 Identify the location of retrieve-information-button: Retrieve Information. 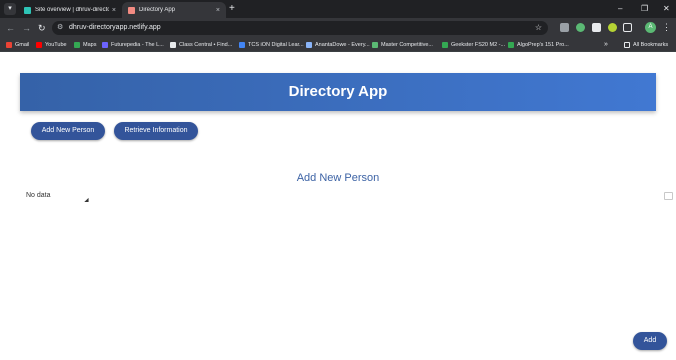
(156, 131).